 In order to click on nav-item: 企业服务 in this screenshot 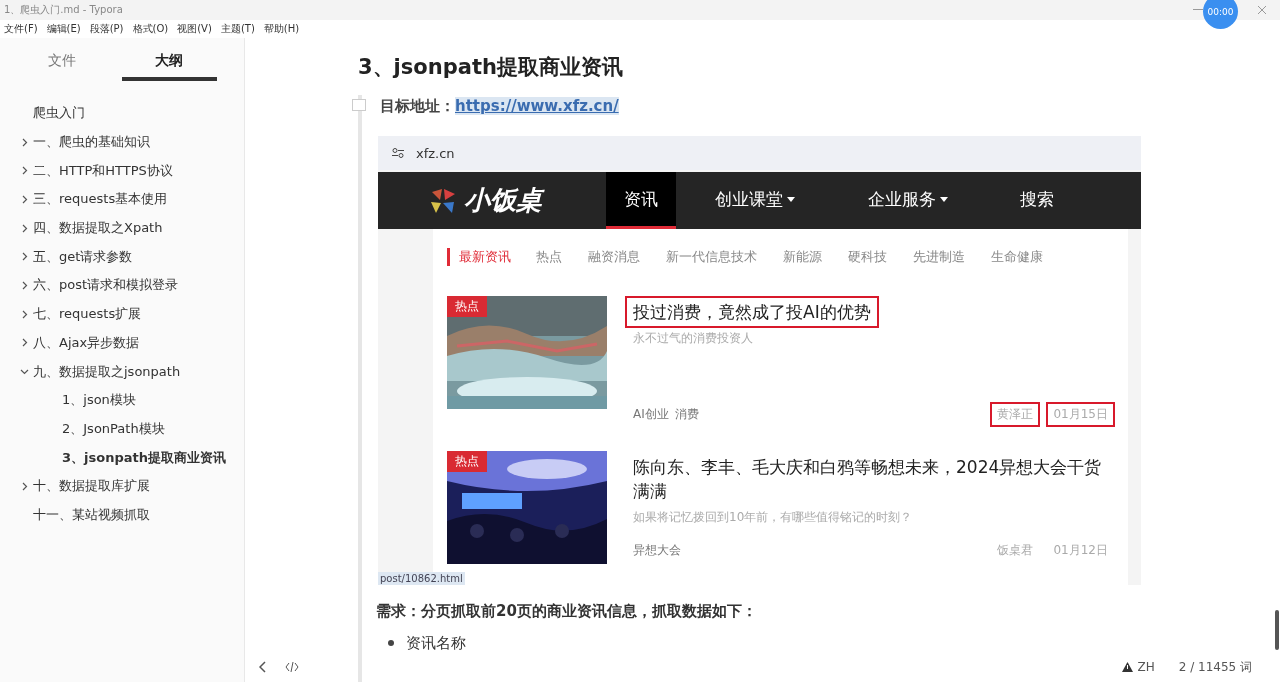, I will do `click(908, 200)`.